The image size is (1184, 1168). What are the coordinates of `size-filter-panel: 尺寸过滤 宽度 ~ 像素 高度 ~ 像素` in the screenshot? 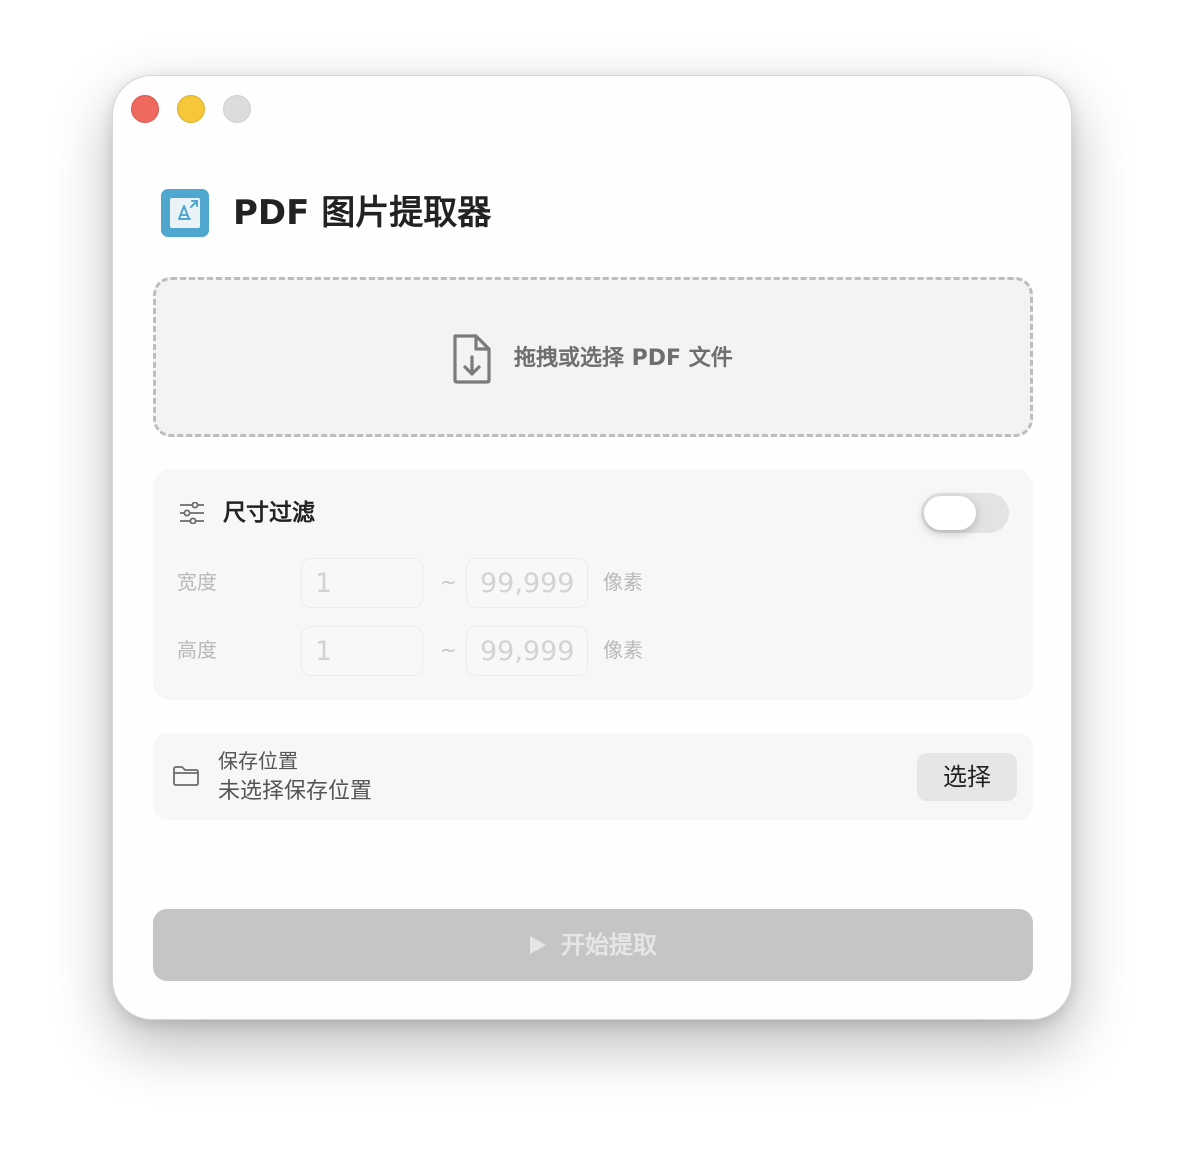 It's located at (593, 584).